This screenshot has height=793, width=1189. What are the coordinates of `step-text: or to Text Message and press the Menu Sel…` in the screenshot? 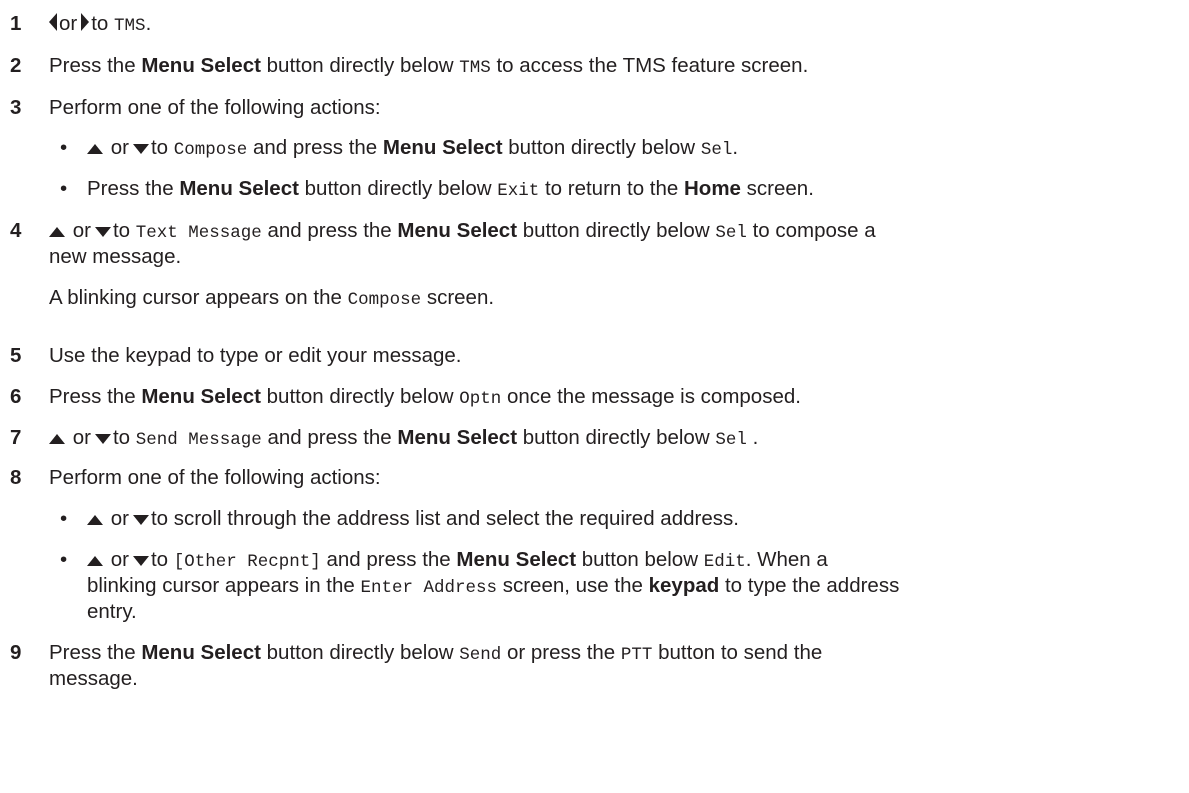 It's located at (462, 231).